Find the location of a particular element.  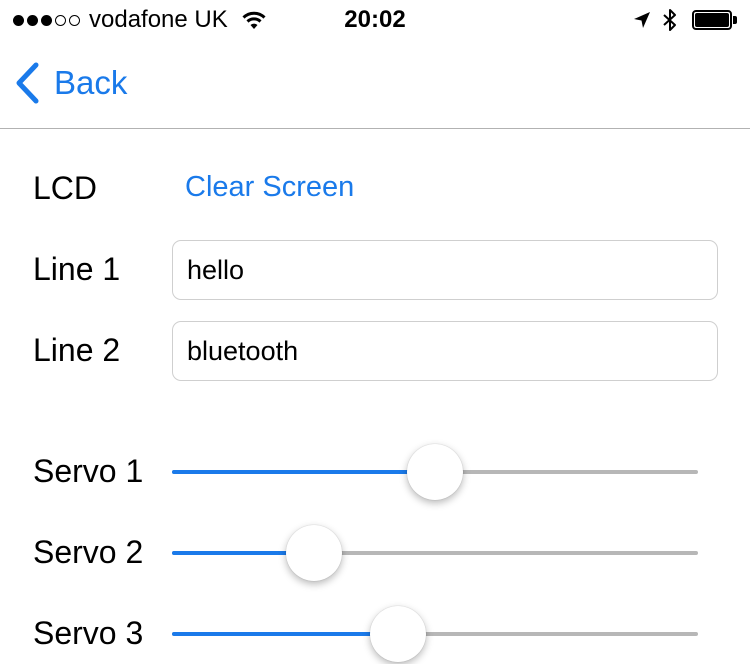

line2-input is located at coordinates (445, 351).